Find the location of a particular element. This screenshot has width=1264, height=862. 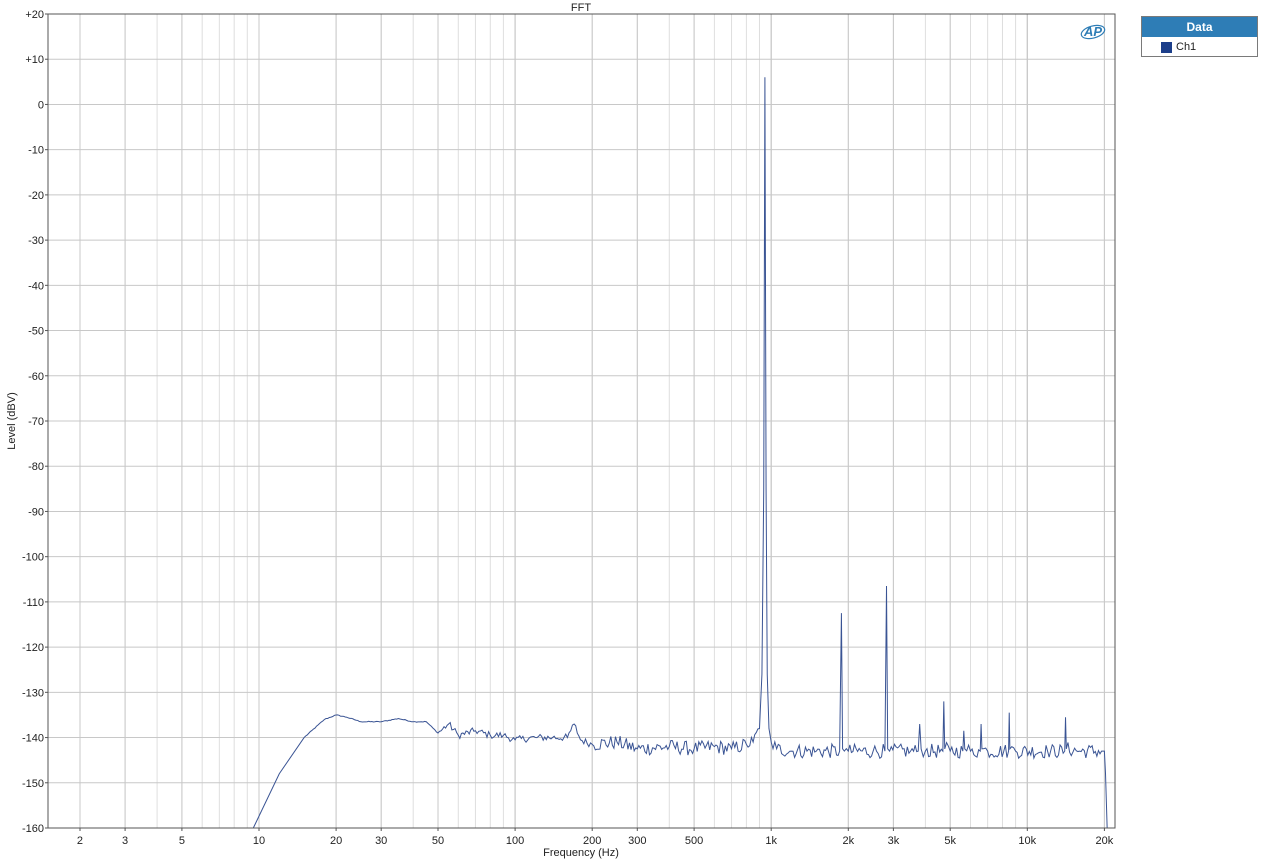

x-tick-label: 30 is located at coordinates (381, 841).